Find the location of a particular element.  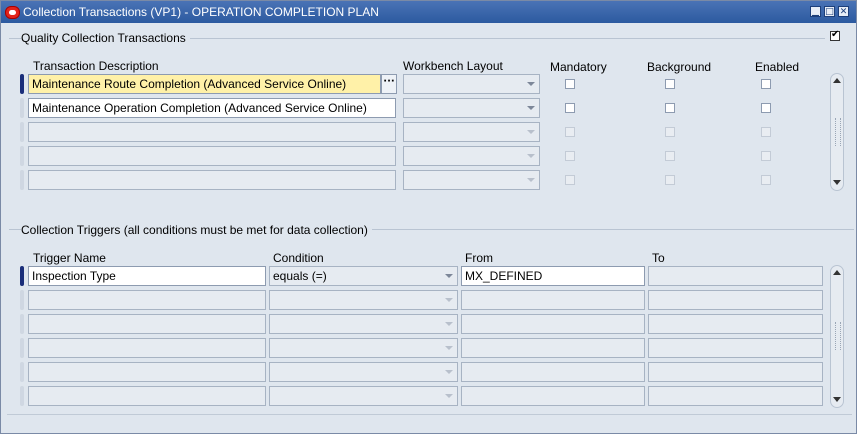

minimize-icon: ▁ is located at coordinates (815, 11).